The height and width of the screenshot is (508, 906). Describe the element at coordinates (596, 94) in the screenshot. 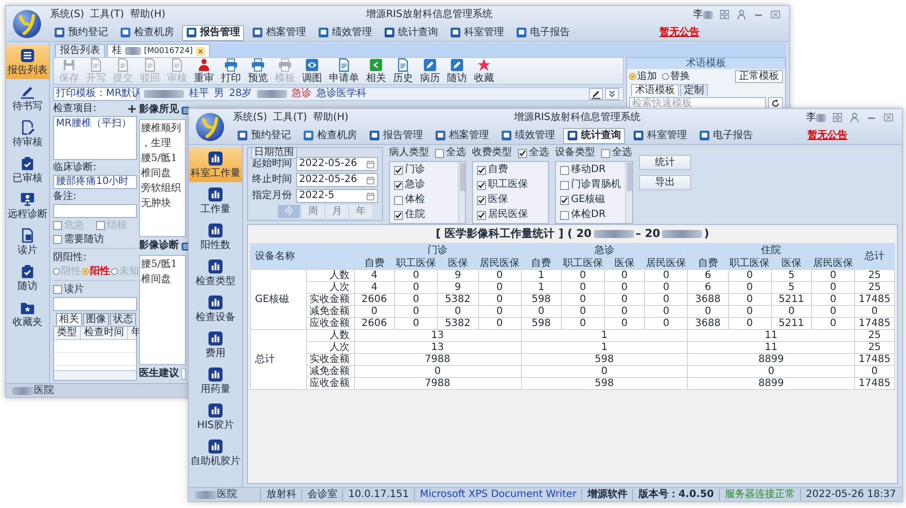

I see `edit-button` at that location.